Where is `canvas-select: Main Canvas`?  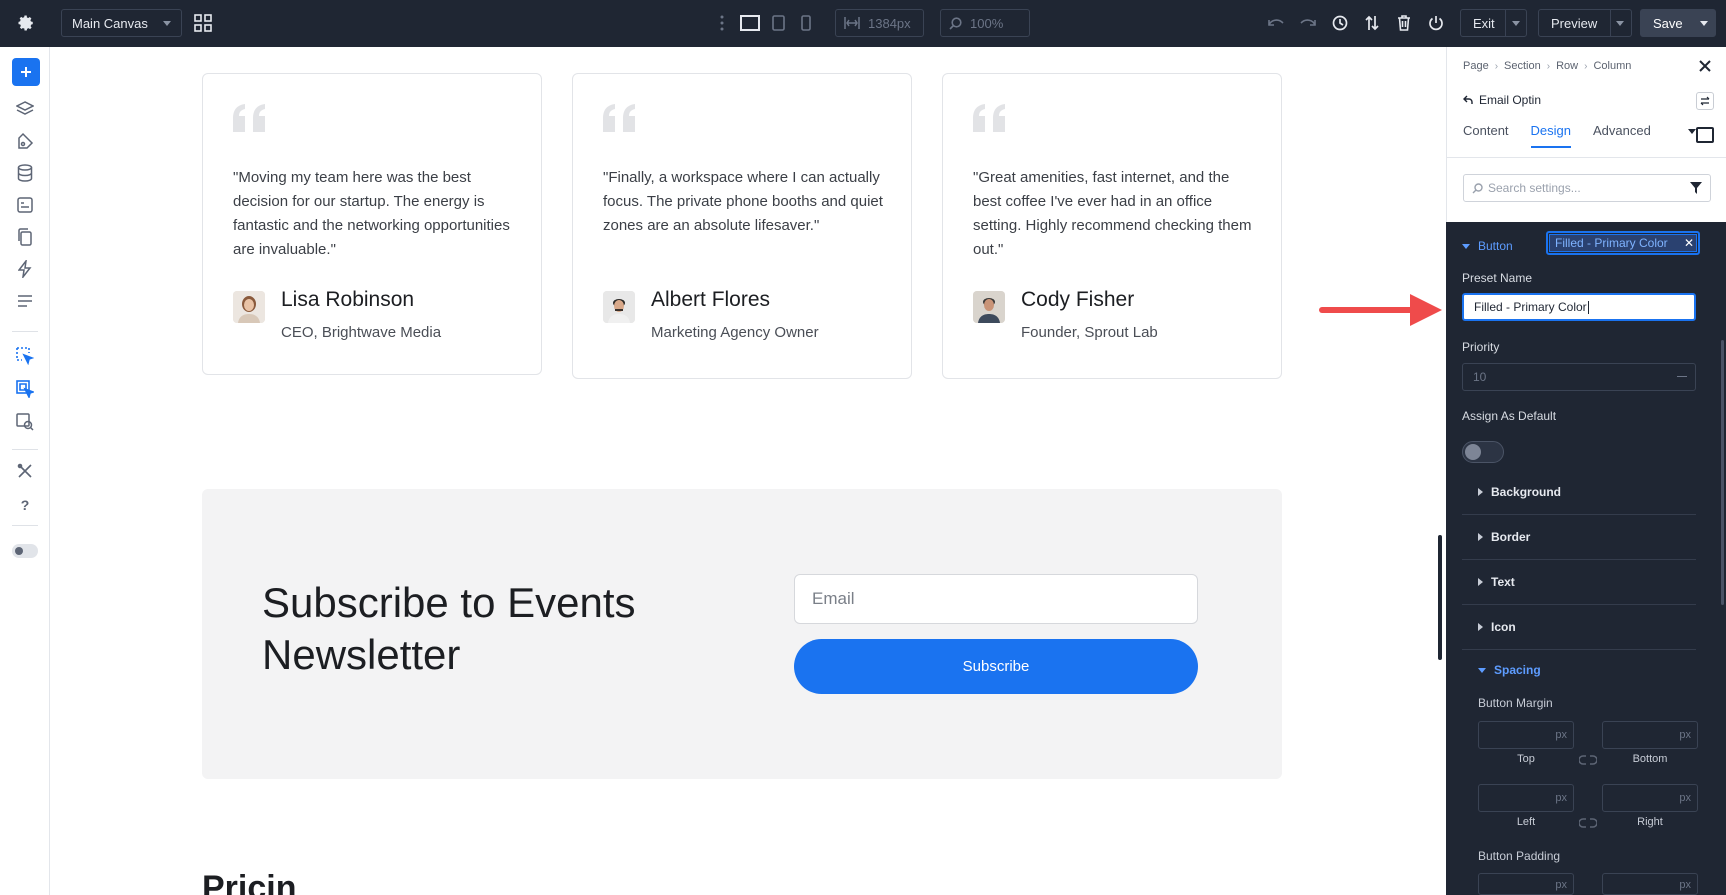 canvas-select: Main Canvas is located at coordinates (121, 23).